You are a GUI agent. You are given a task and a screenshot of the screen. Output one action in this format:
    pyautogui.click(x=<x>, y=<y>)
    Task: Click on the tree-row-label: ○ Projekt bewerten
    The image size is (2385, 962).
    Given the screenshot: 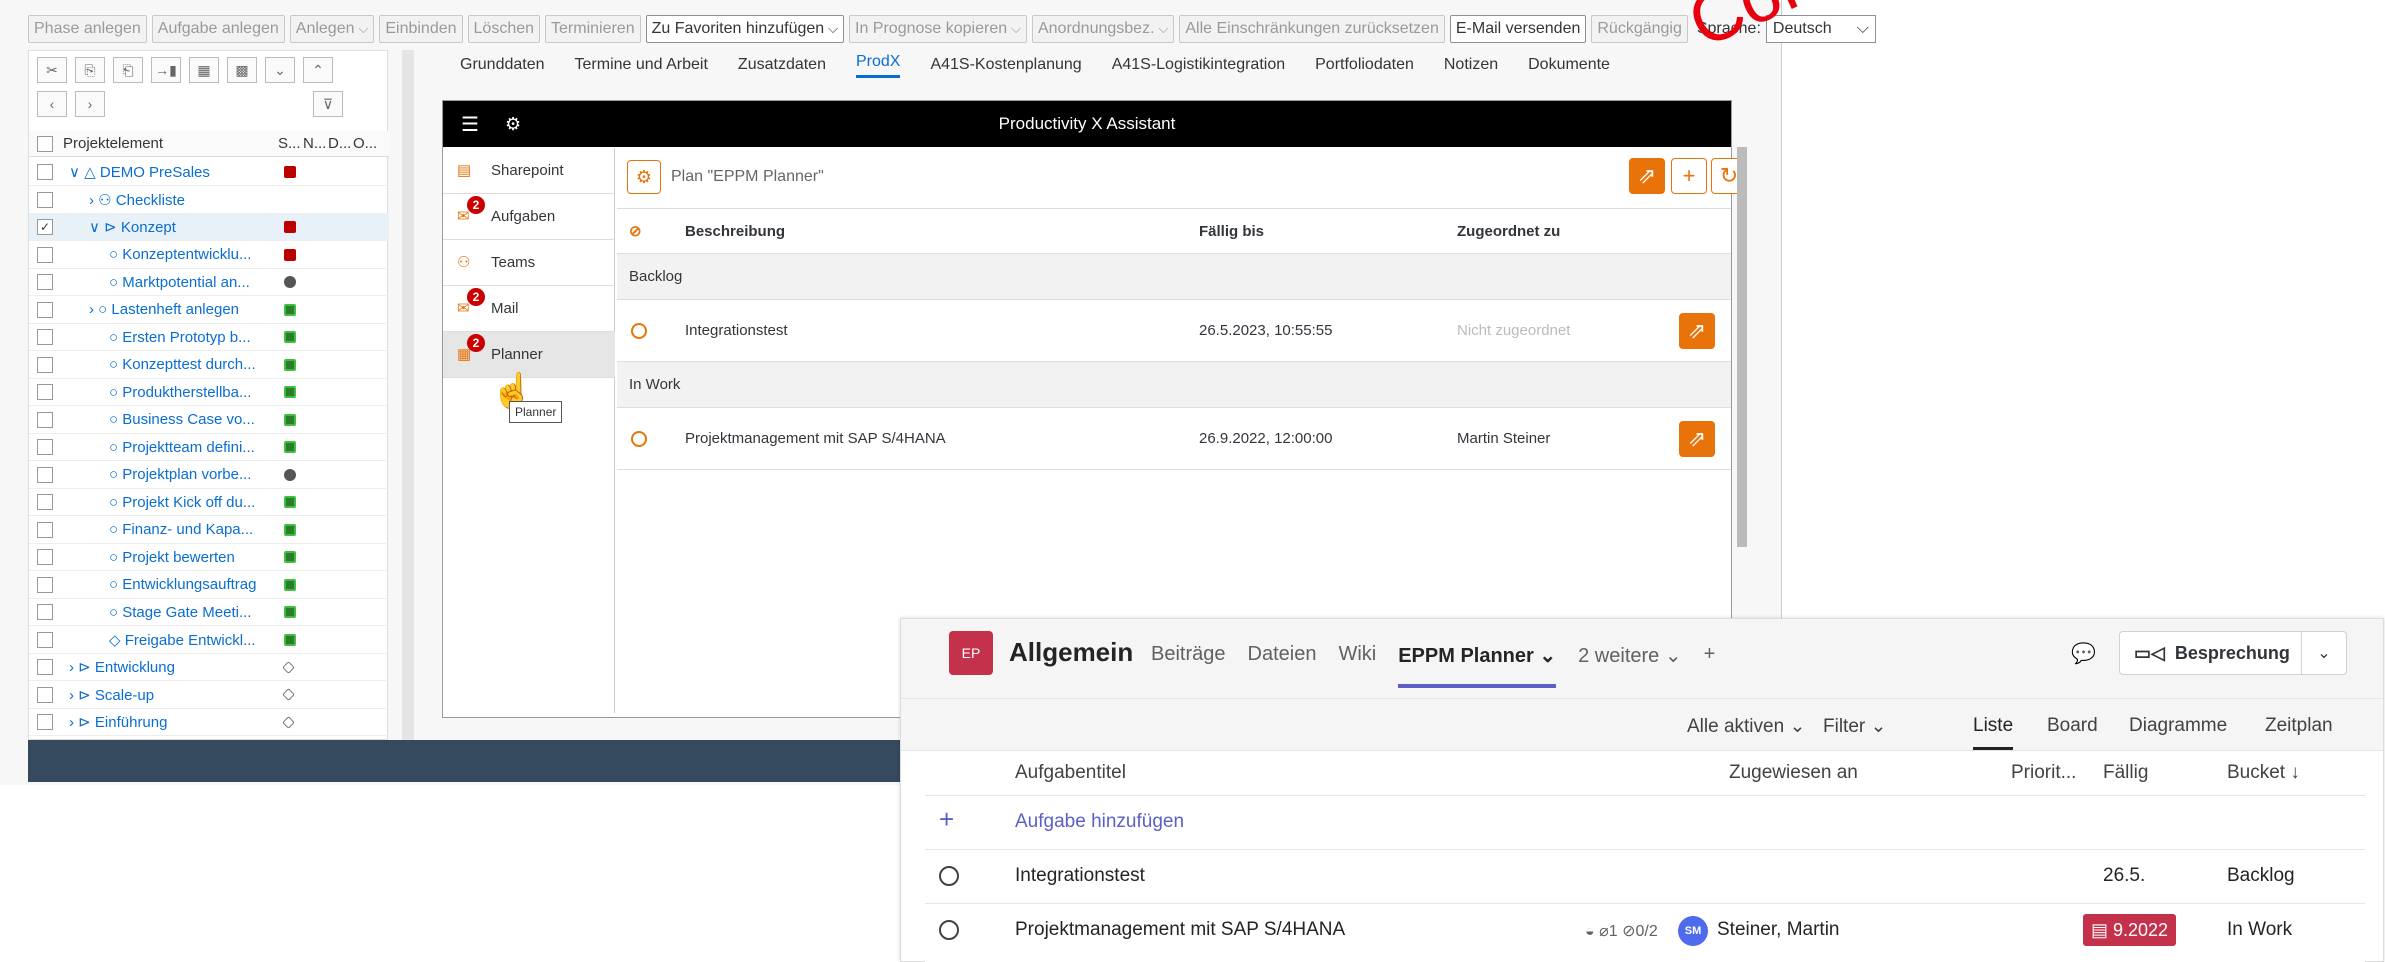 What is the action you would take?
    pyautogui.click(x=209, y=557)
    